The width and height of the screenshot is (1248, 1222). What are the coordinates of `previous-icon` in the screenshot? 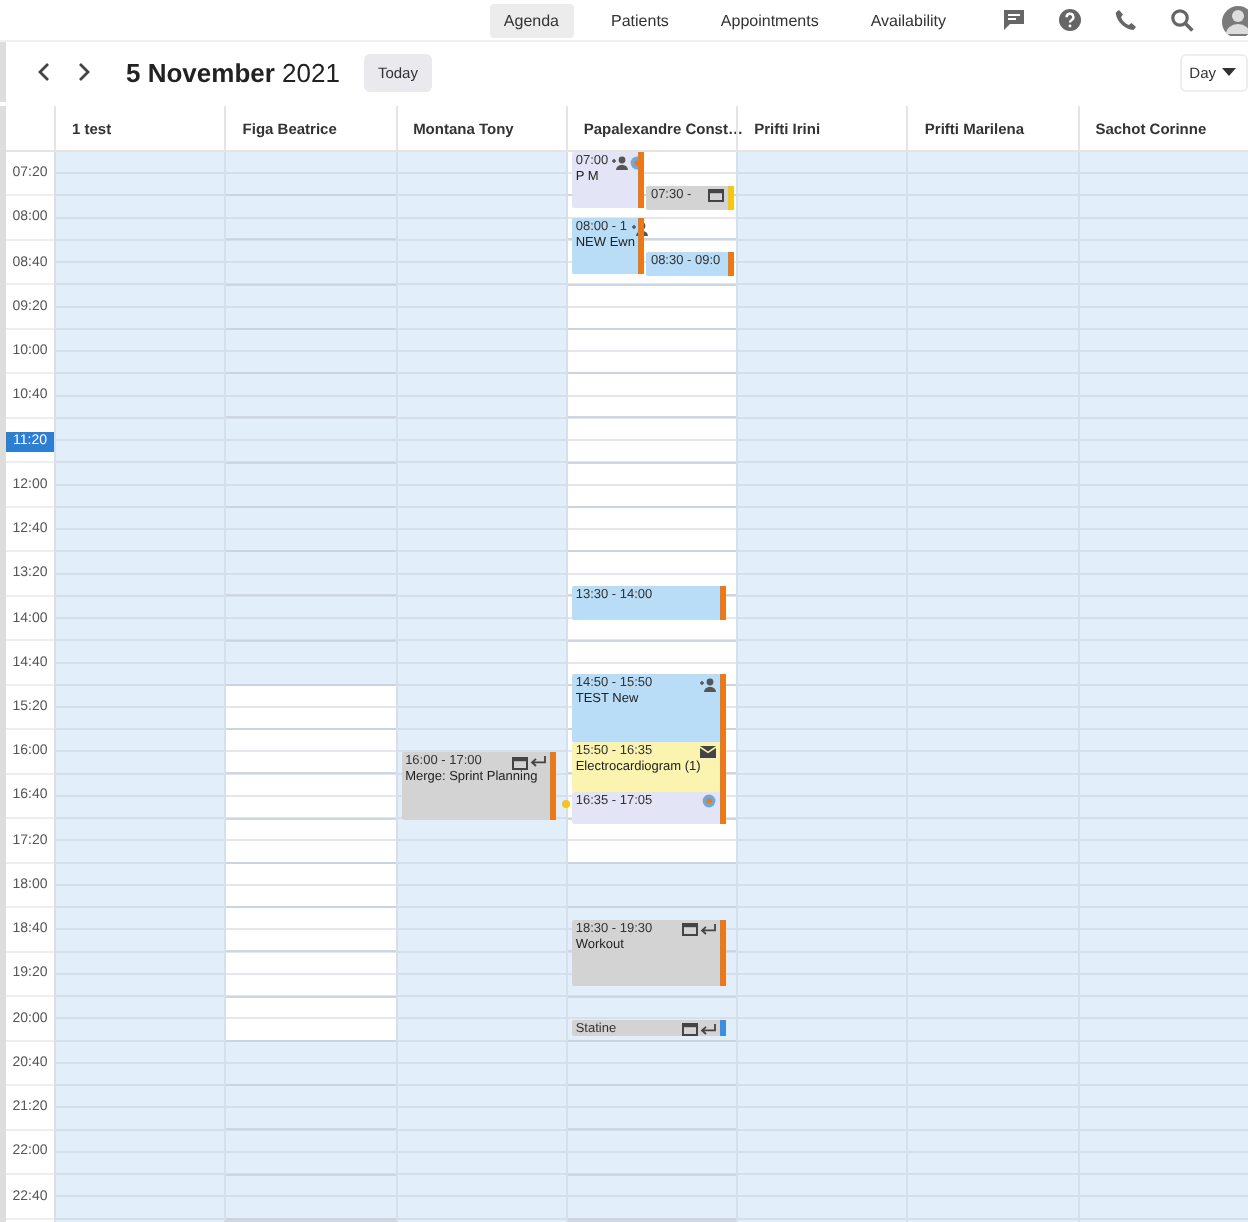 It's located at (44, 72).